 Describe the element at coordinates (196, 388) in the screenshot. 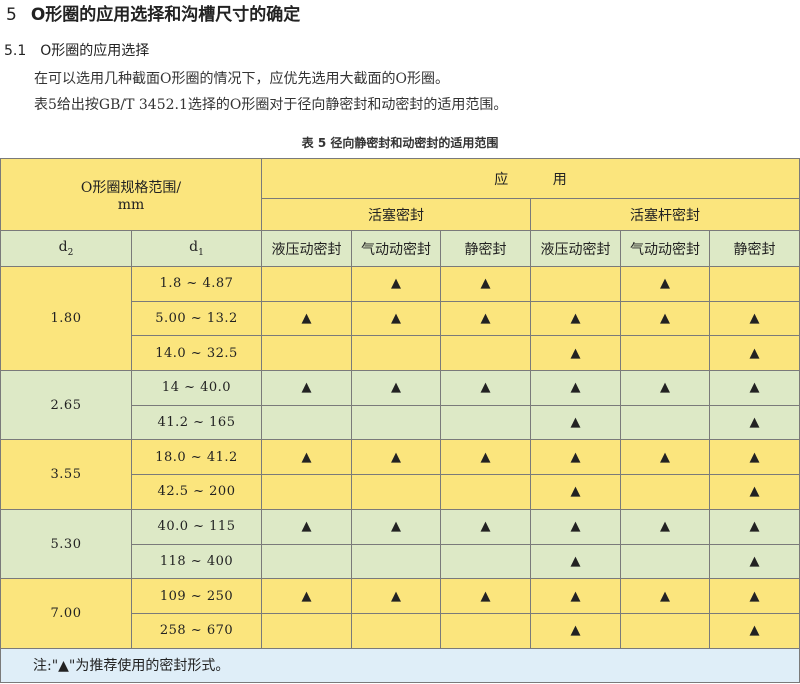

I see `d1-range: 14 ~ 40.0` at that location.